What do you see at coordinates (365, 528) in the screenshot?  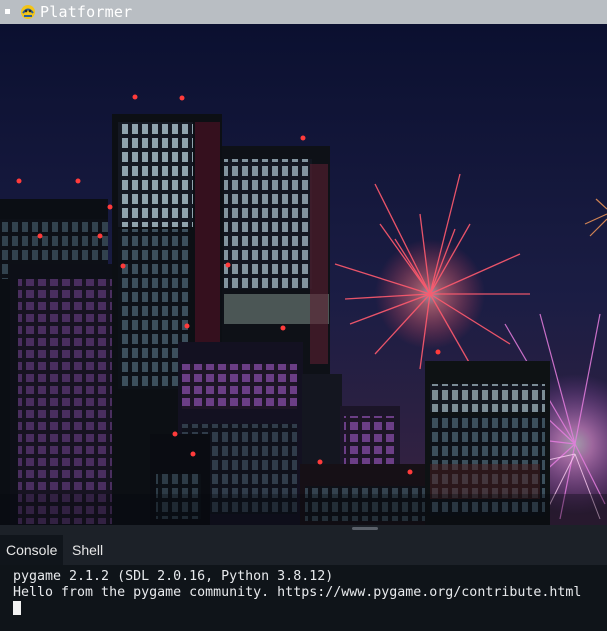 I see `panel-resize-handle` at bounding box center [365, 528].